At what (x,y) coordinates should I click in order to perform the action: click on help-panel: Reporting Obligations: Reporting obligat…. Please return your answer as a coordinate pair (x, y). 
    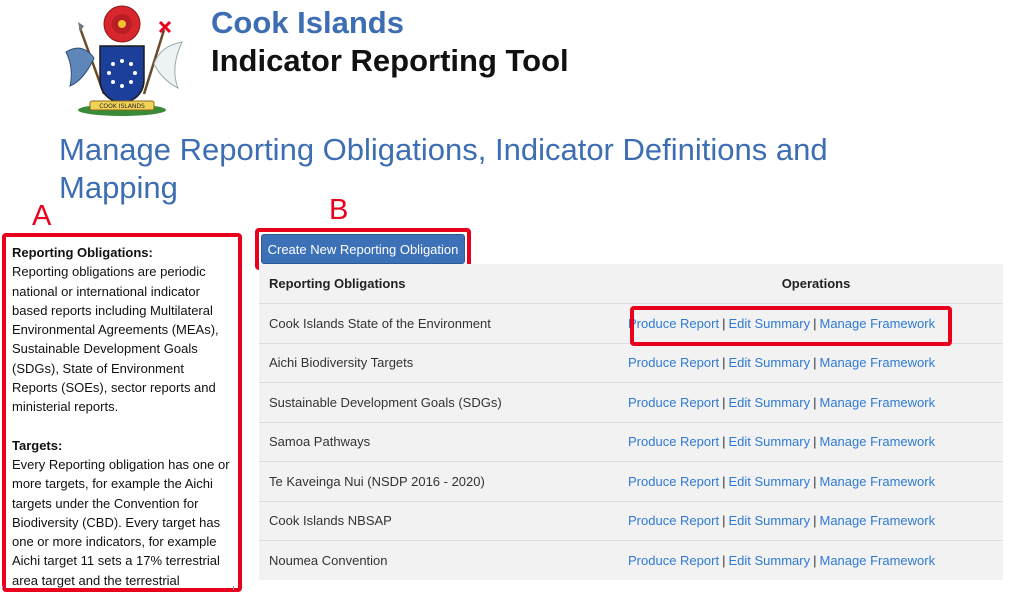
    Looking at the image, I should click on (122, 412).